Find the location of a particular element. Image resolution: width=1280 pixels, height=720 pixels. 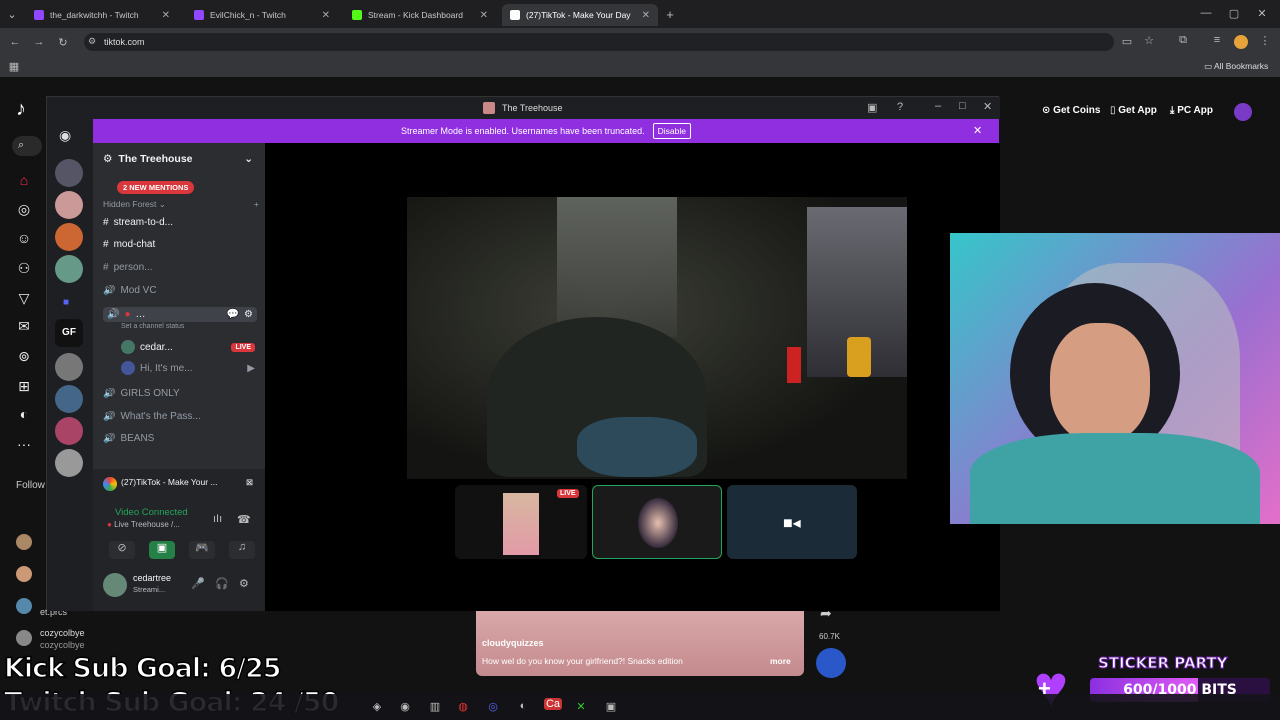

tab-kick: Stream - Kick Dashboard ✕ is located at coordinates (420, 15).